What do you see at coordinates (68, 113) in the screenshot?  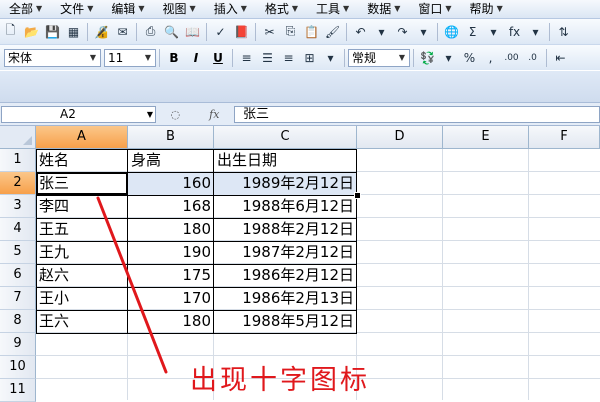 I see `name-box-value: A2` at bounding box center [68, 113].